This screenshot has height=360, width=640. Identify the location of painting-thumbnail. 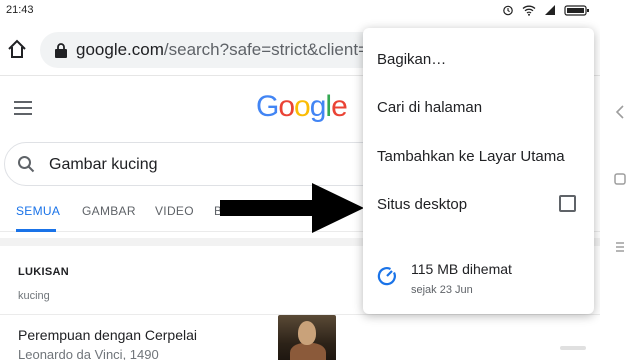
(307, 337).